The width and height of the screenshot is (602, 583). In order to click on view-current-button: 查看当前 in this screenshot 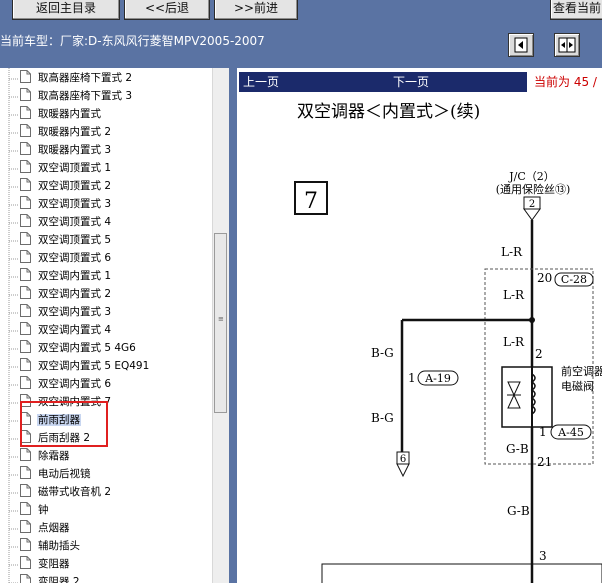, I will do `click(576, 10)`.